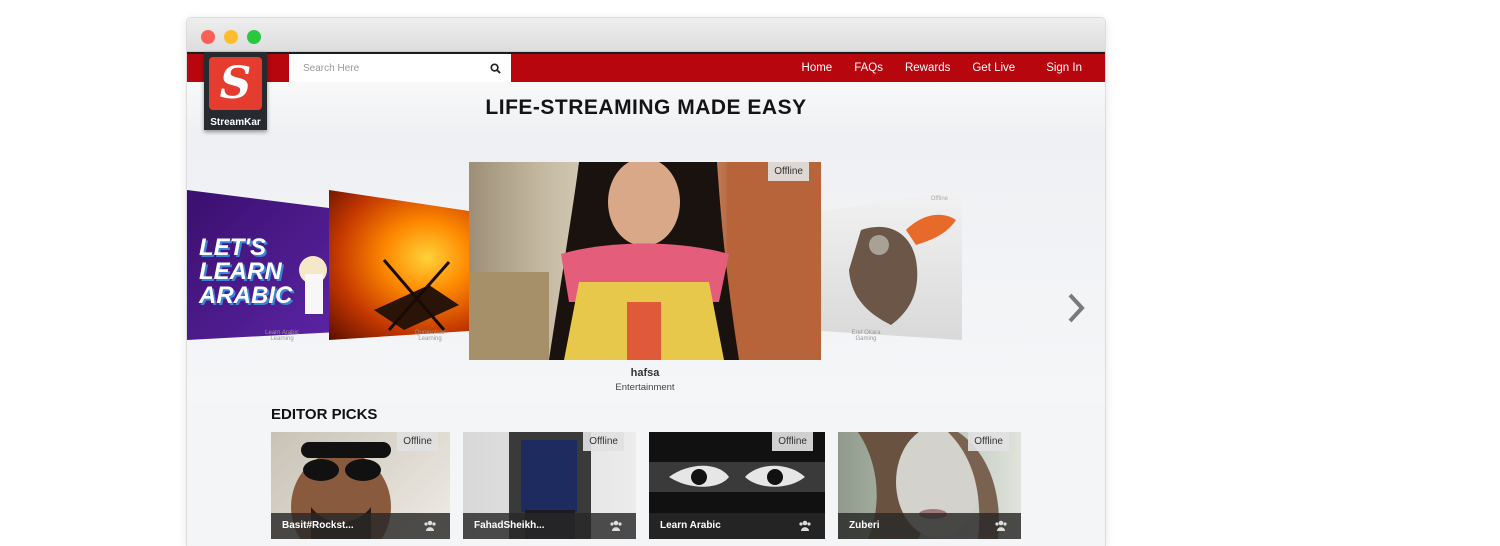 The image size is (1500, 546). What do you see at coordinates (993, 68) in the screenshot?
I see `nav-get-live: Get Live` at bounding box center [993, 68].